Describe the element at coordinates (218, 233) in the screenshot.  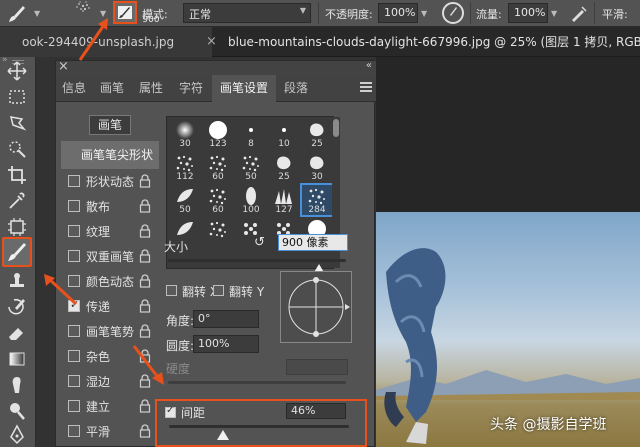
I see `brush-preset` at that location.